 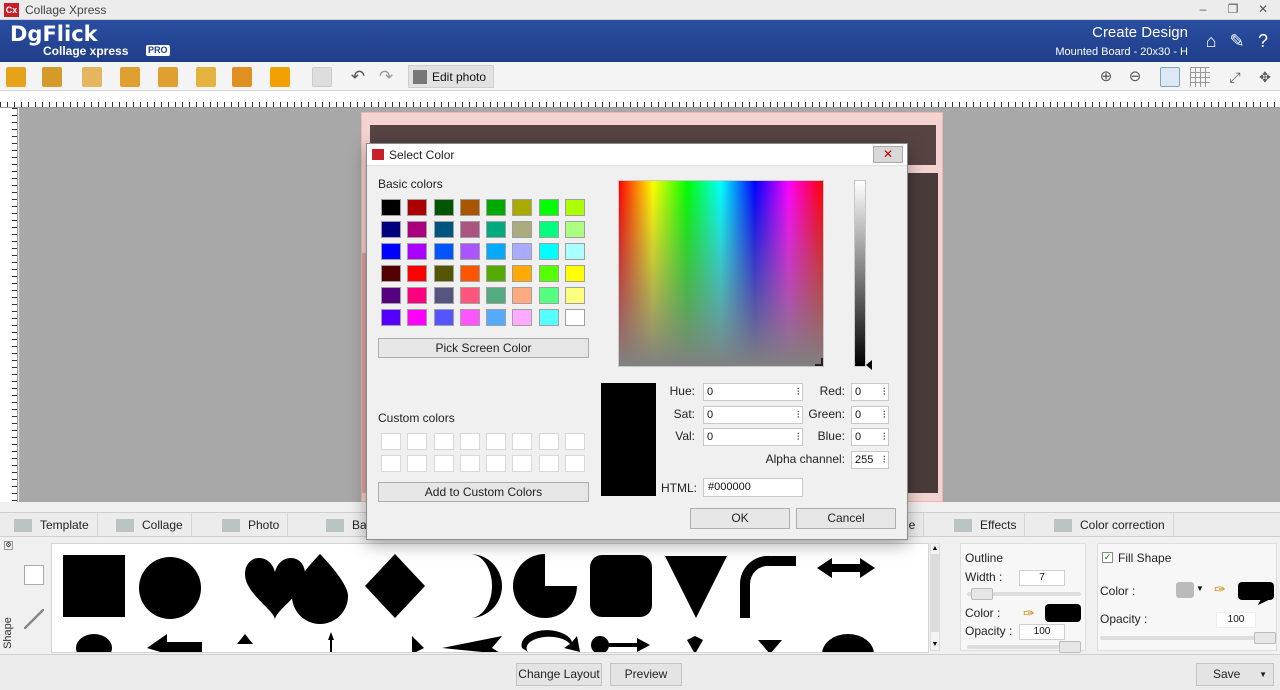 What do you see at coordinates (600, 644) in the screenshot?
I see `pin-head-shape` at bounding box center [600, 644].